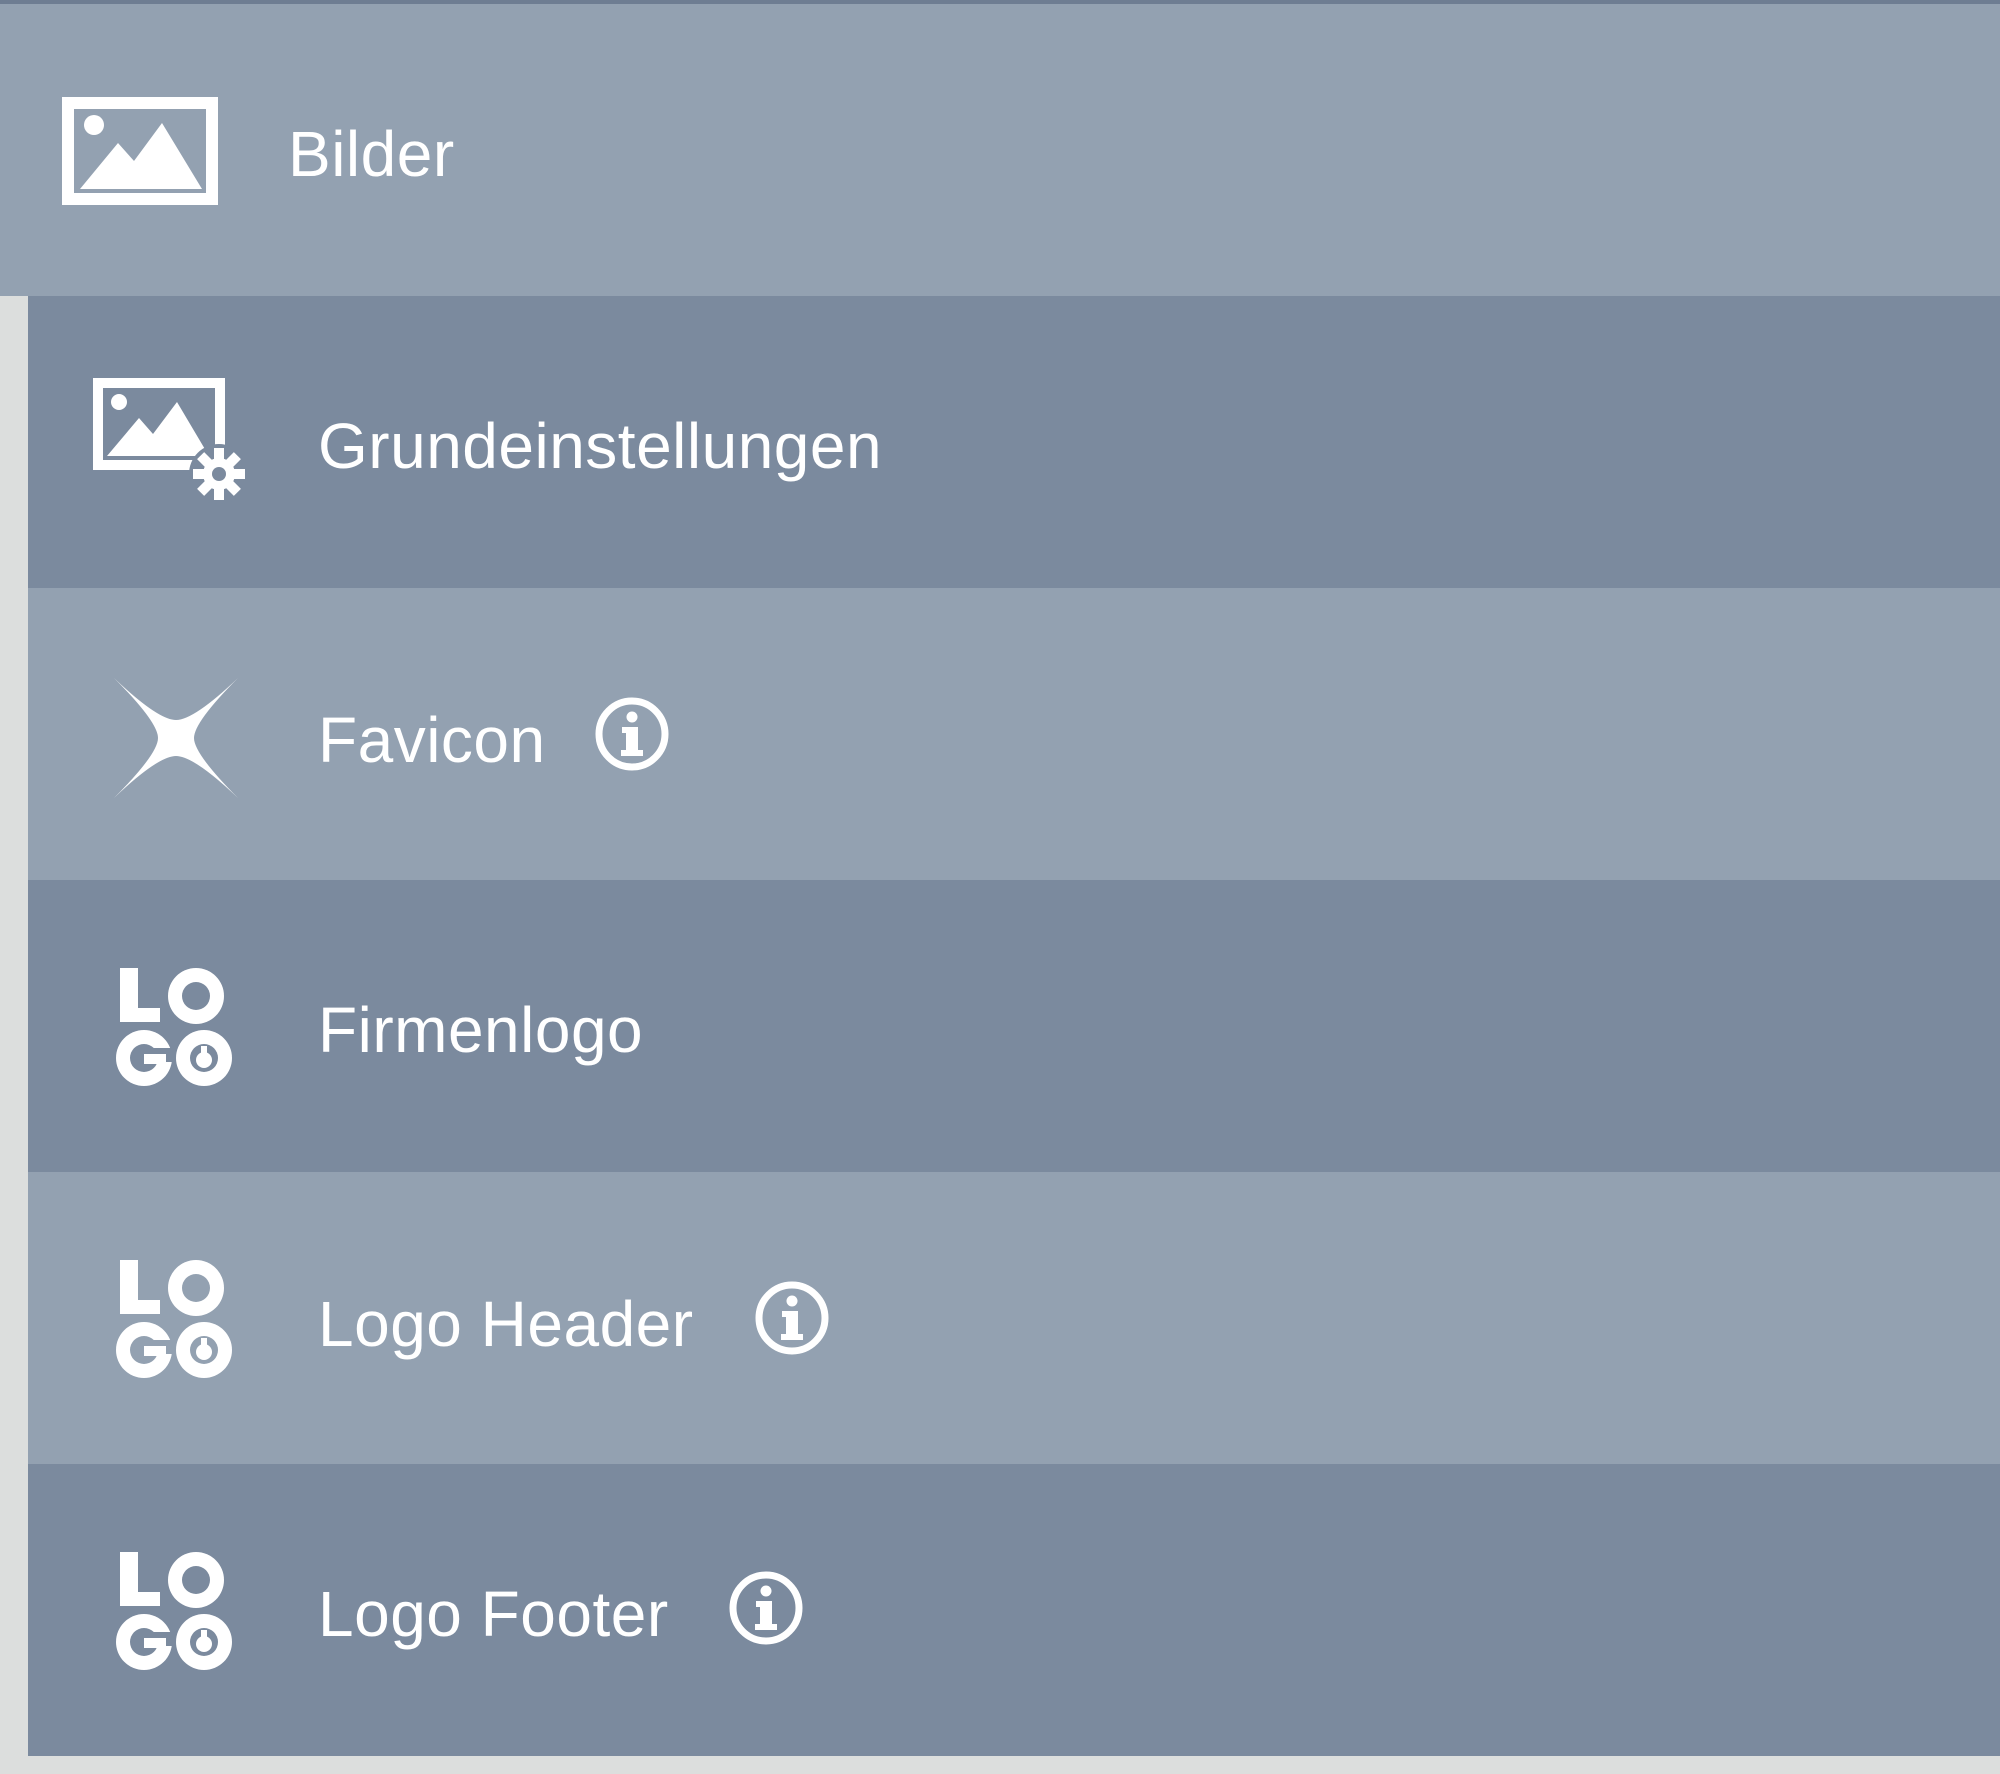  Describe the element at coordinates (371, 154) in the screenshot. I see `section-label: Bilder` at that location.